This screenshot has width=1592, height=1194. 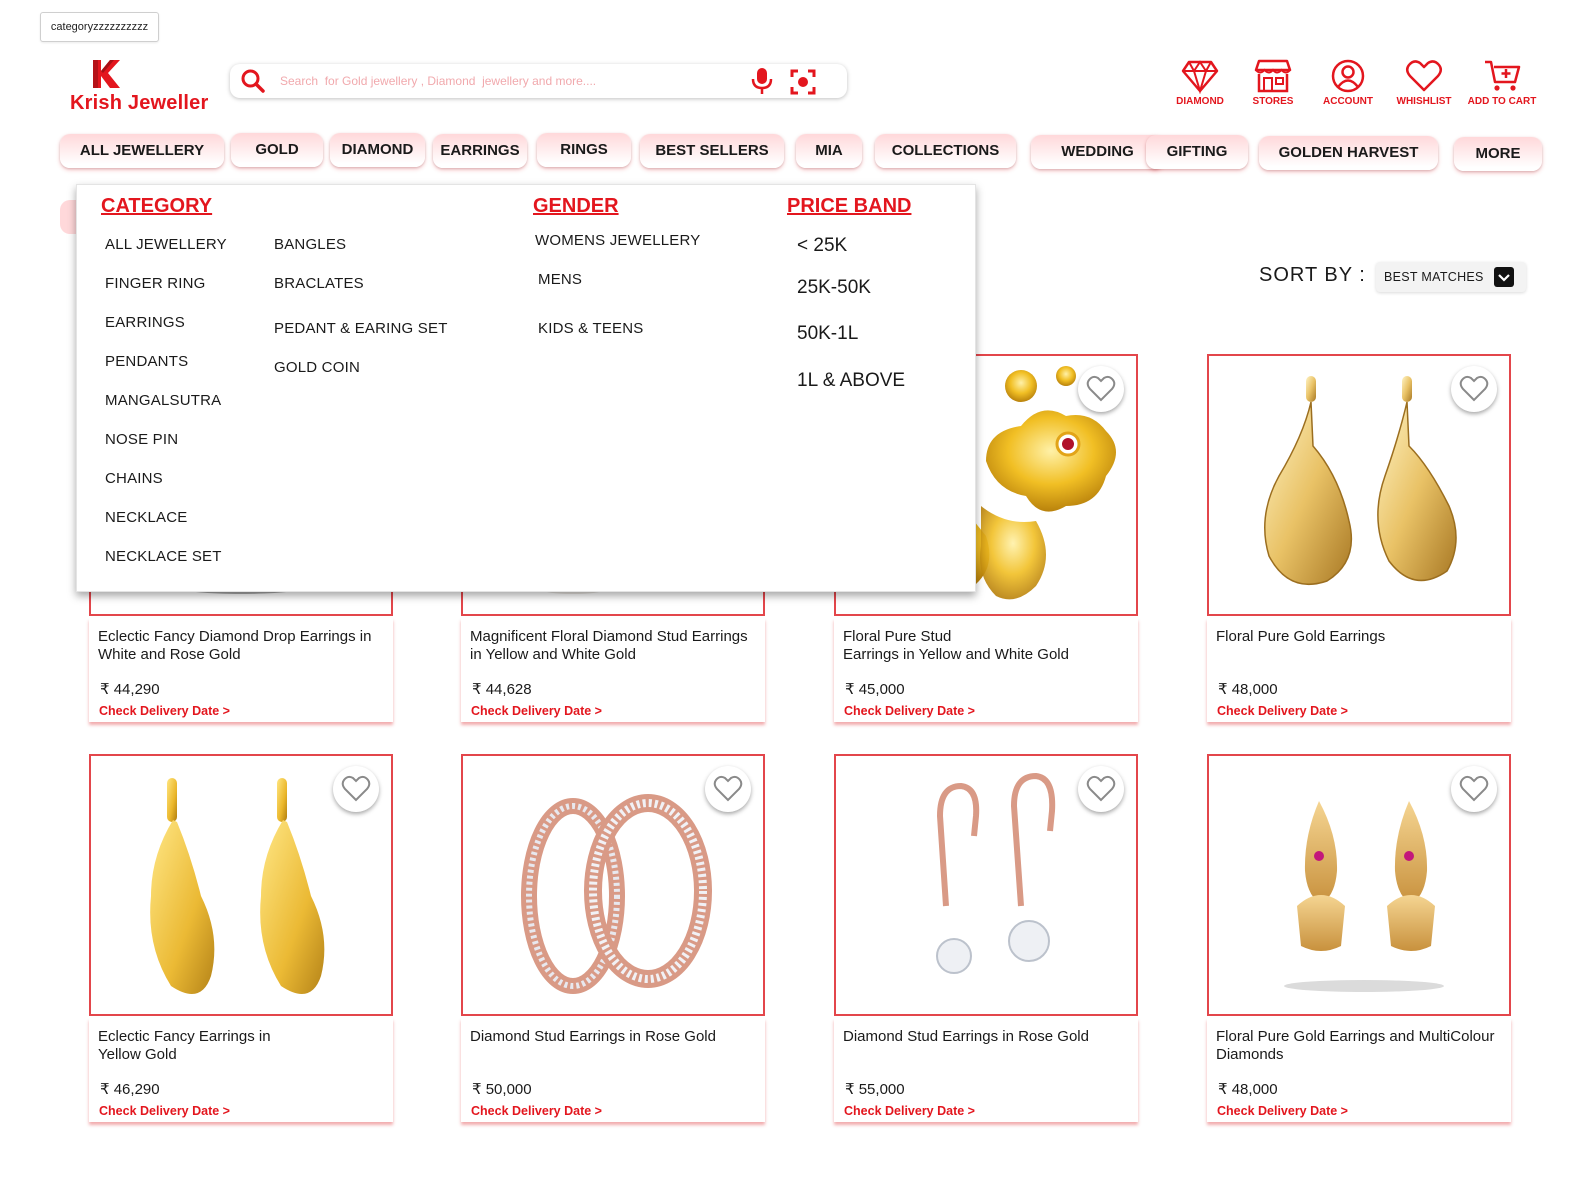 I want to click on search-bar, so click(x=538, y=81).